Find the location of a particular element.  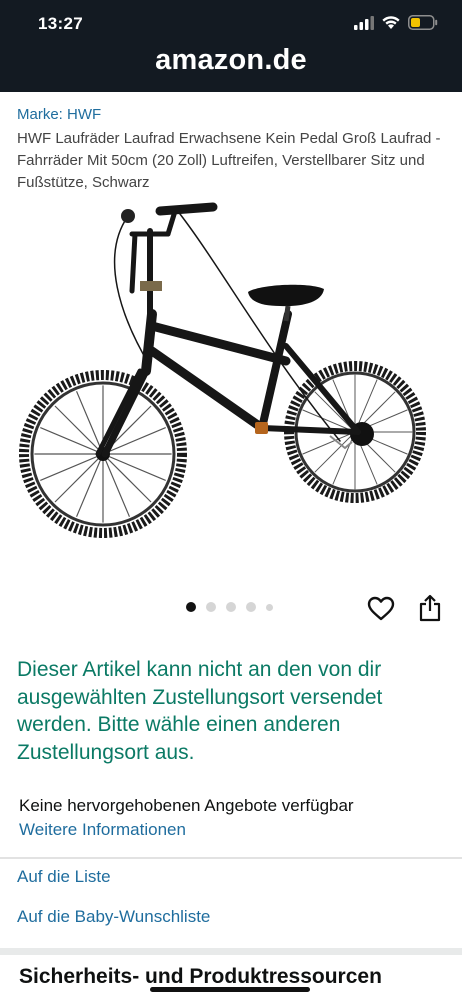

no-offers-text: Keine hervorgehobenen Angebote verfügbar is located at coordinates (186, 805).